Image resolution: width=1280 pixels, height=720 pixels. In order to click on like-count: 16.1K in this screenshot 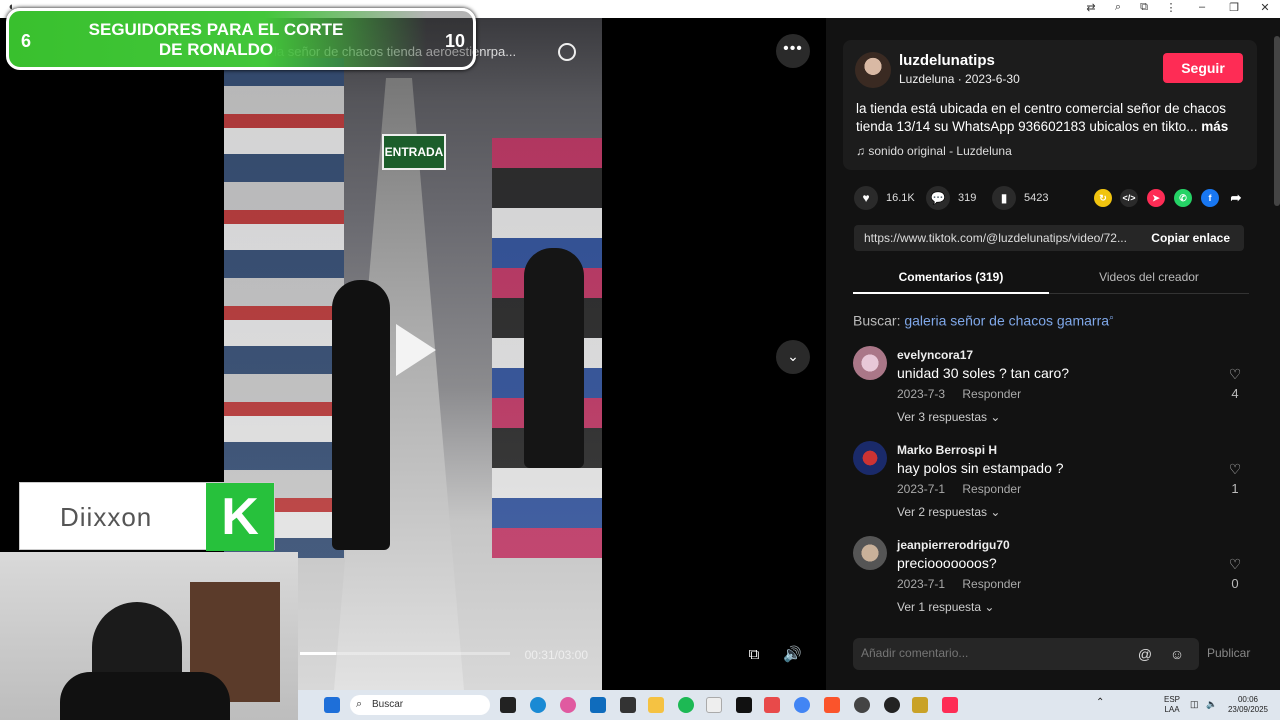, I will do `click(900, 198)`.